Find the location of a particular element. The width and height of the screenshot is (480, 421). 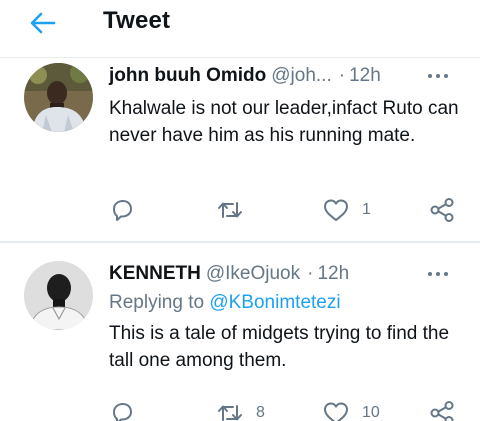

author-handle: @IkeOjuok is located at coordinates (253, 274).